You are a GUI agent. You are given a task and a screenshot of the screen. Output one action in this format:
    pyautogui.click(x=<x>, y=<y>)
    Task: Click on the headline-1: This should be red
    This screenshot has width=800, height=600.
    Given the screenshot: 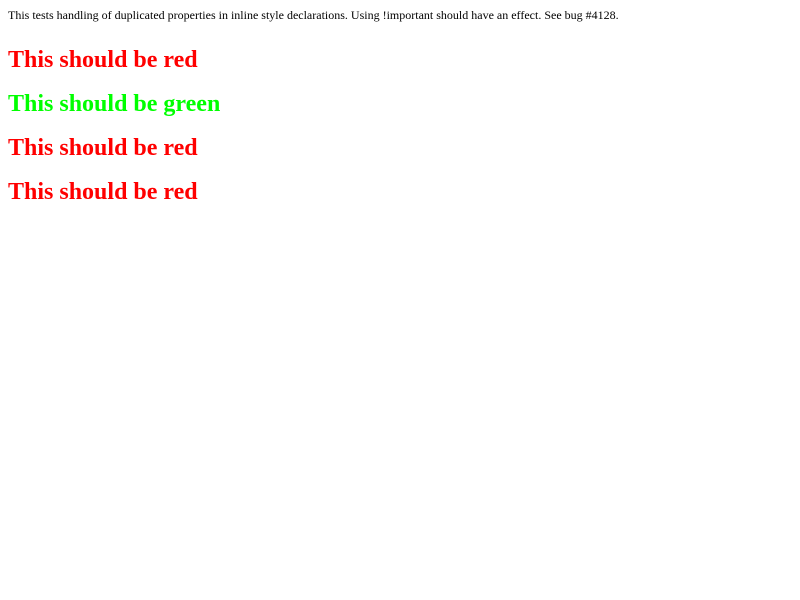 What is the action you would take?
    pyautogui.click(x=103, y=60)
    